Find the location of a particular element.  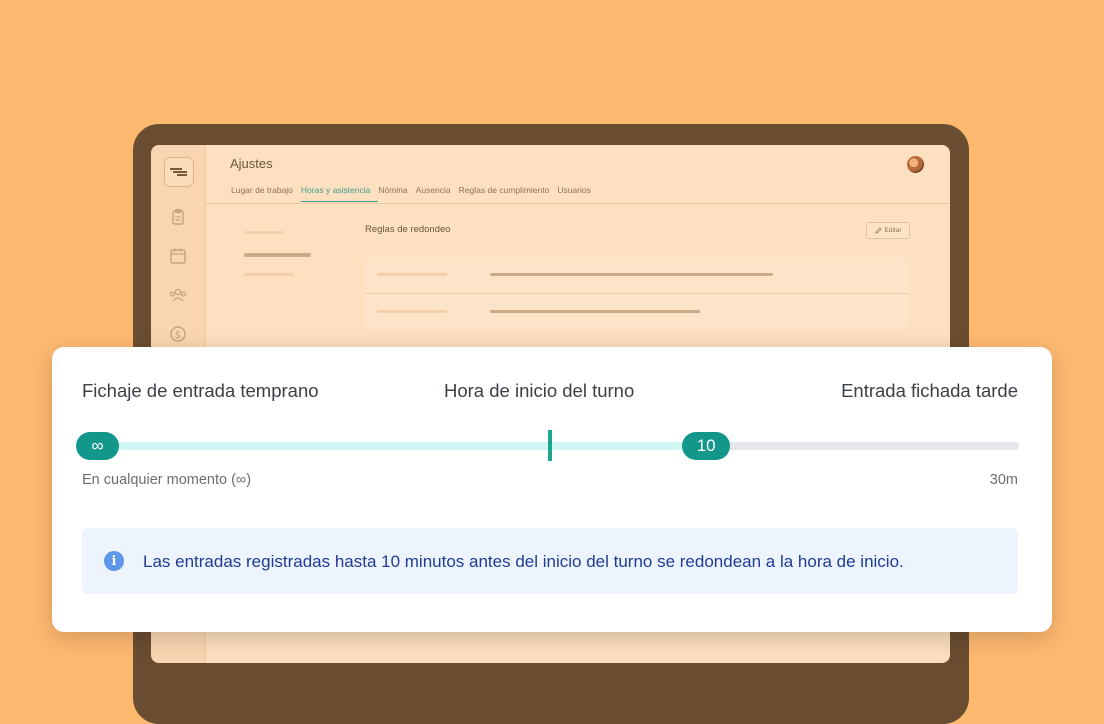

info-icon: i is located at coordinates (114, 561).